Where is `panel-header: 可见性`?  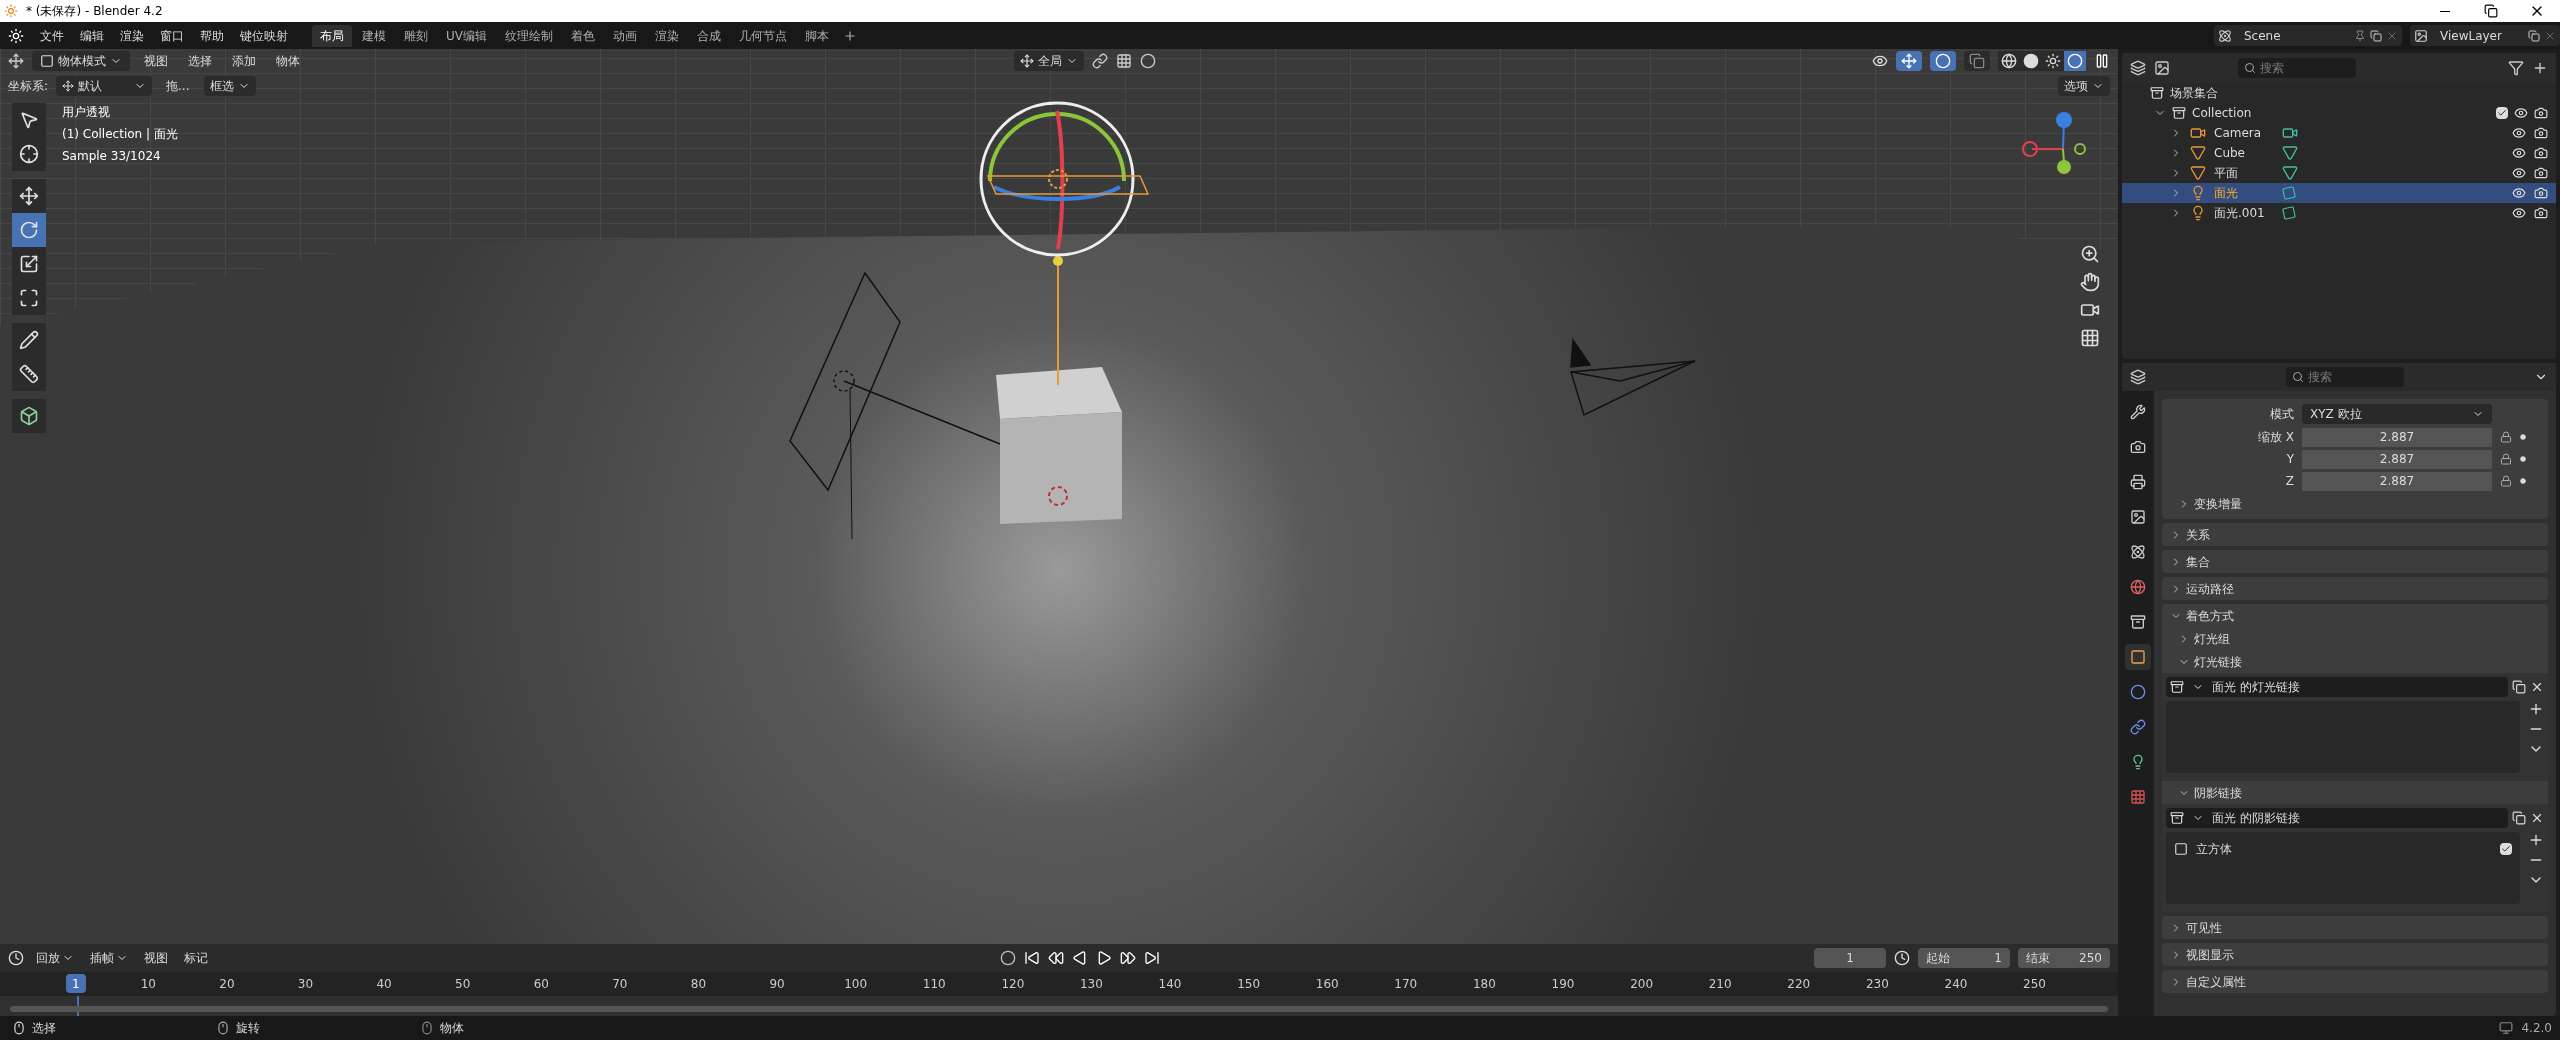
panel-header: 可见性 is located at coordinates (2204, 927).